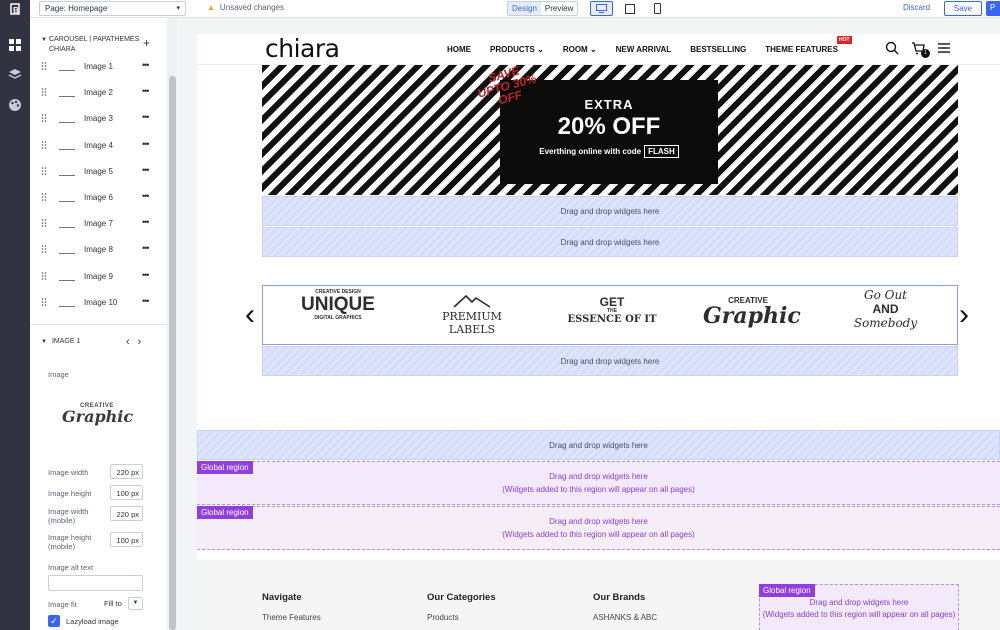  Describe the element at coordinates (99, 146) in the screenshot. I see `carousel-item-row: Image 4 •••` at that location.